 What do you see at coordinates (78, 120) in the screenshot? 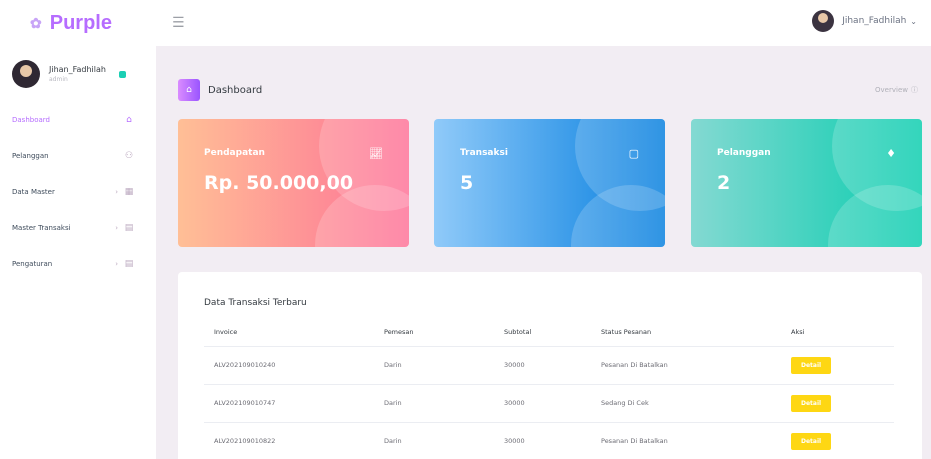
I see `sidebar-item-dashboard: Dashboard ⌂` at bounding box center [78, 120].